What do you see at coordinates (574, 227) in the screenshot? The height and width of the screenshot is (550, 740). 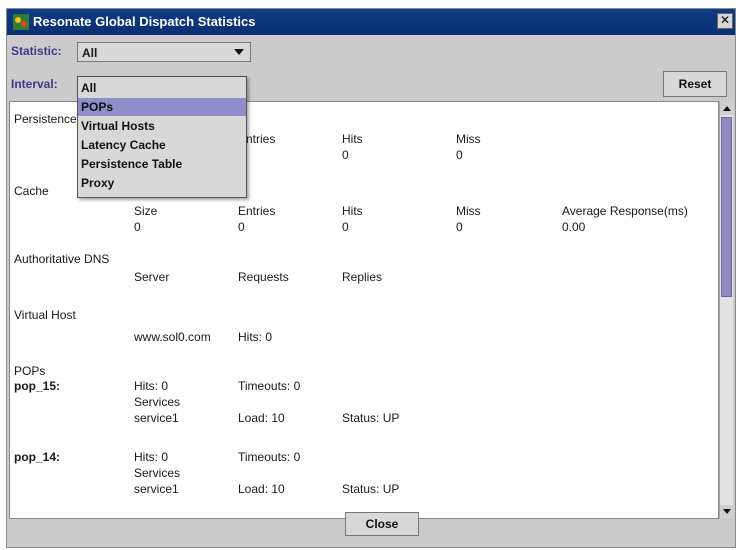 I see `cache-value-avg-response: 0.00` at bounding box center [574, 227].